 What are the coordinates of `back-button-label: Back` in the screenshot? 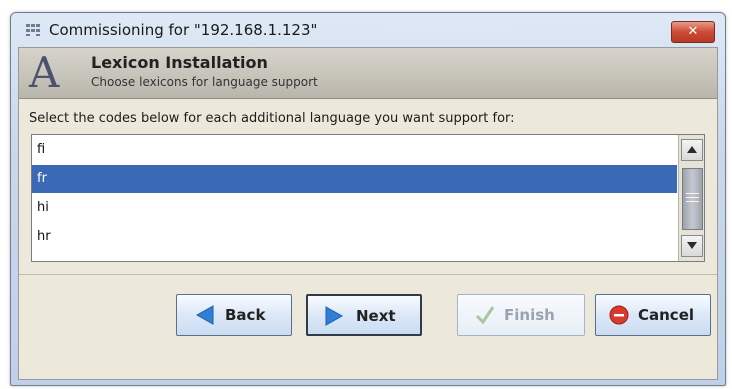 It's located at (245, 315).